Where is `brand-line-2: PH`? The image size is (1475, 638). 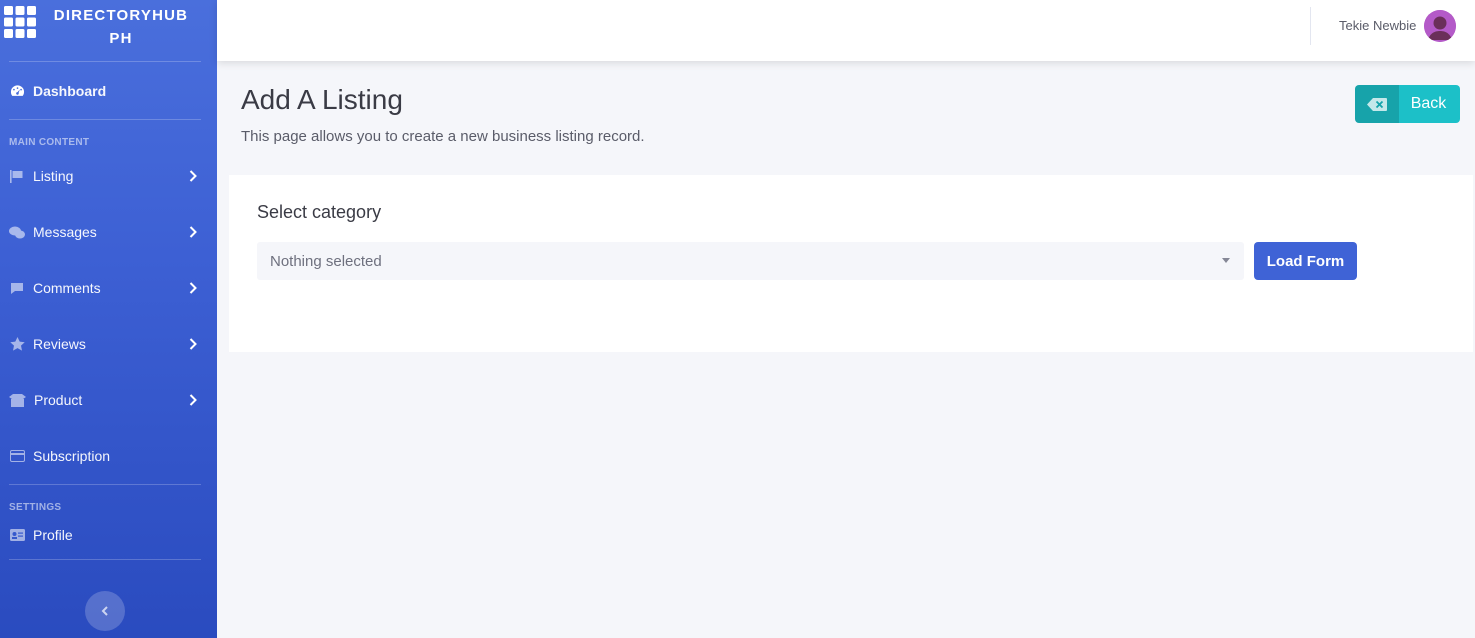
brand-line-2: PH is located at coordinates (121, 38).